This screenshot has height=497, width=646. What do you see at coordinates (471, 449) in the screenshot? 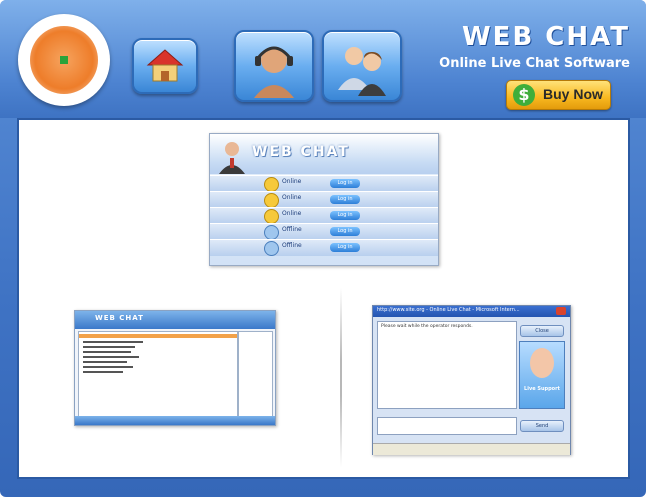
I see `browser-statusbar` at bounding box center [471, 449].